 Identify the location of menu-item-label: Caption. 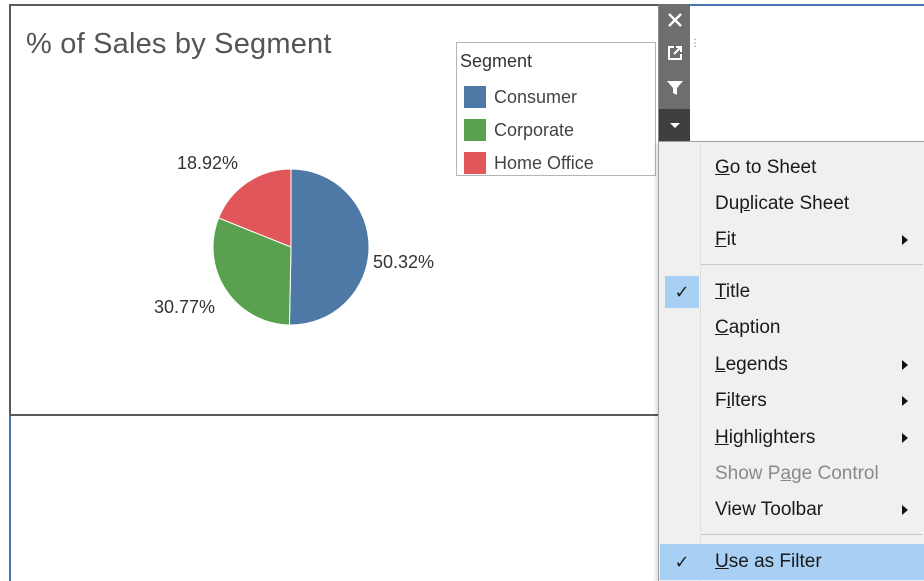
(748, 327).